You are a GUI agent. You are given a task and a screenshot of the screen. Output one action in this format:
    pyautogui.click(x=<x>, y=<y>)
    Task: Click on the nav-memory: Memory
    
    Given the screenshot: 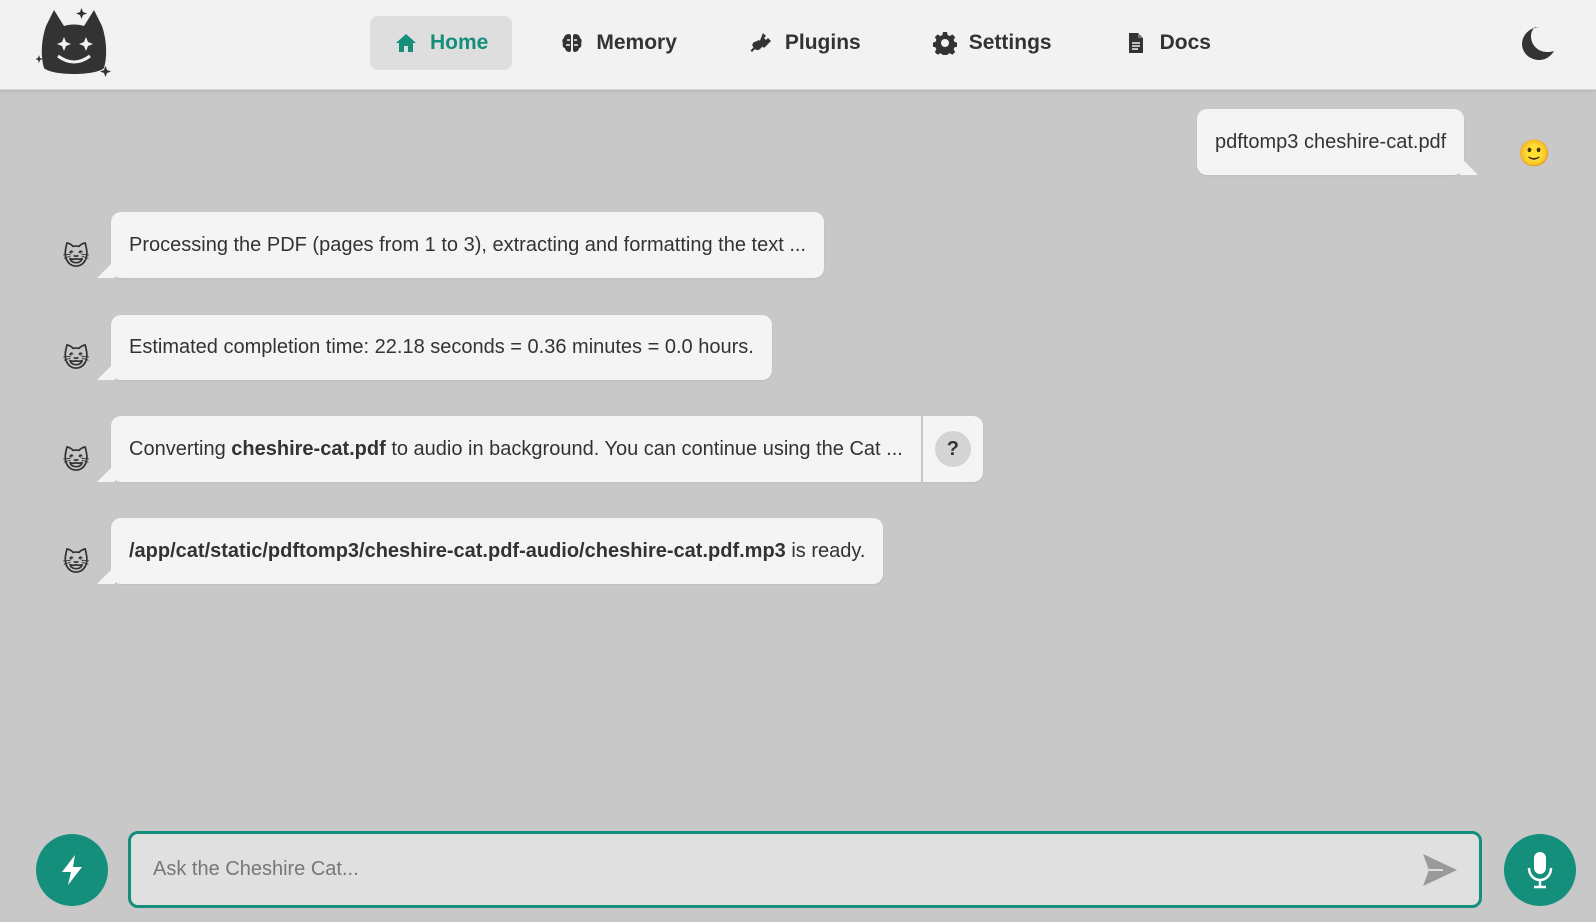 What is the action you would take?
    pyautogui.click(x=618, y=43)
    